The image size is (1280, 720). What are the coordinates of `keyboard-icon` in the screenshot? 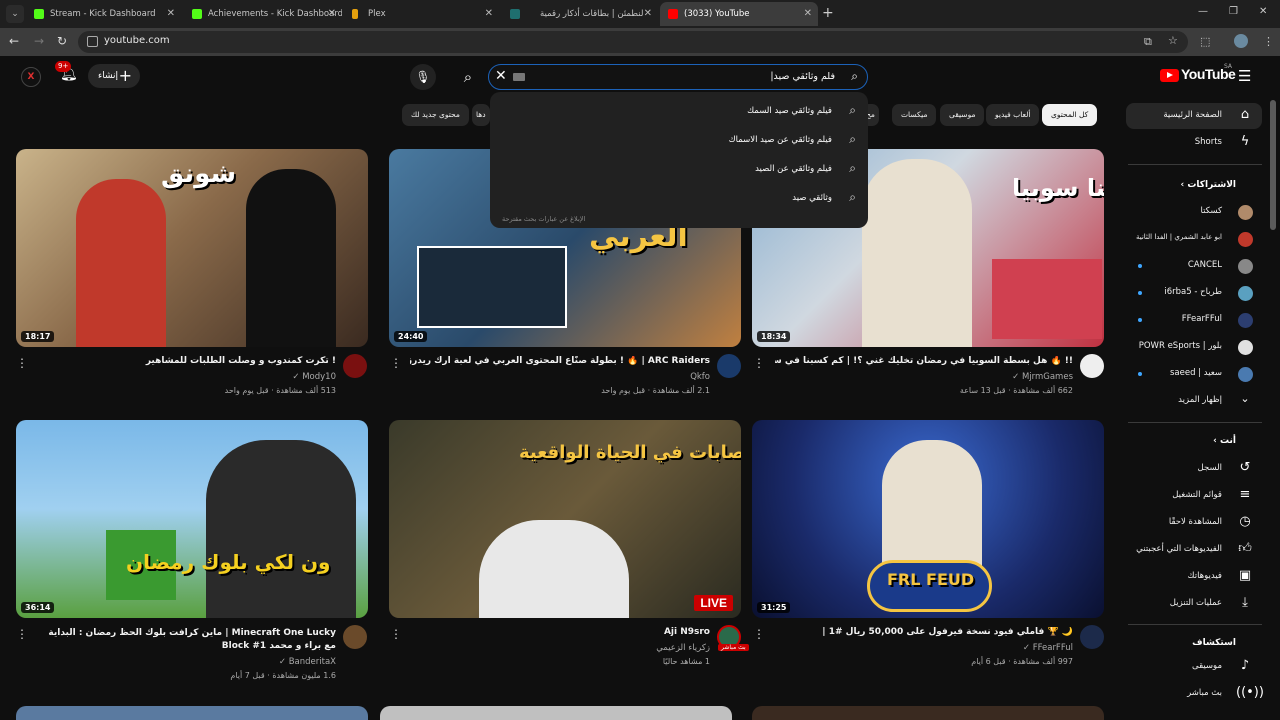 It's located at (519, 77).